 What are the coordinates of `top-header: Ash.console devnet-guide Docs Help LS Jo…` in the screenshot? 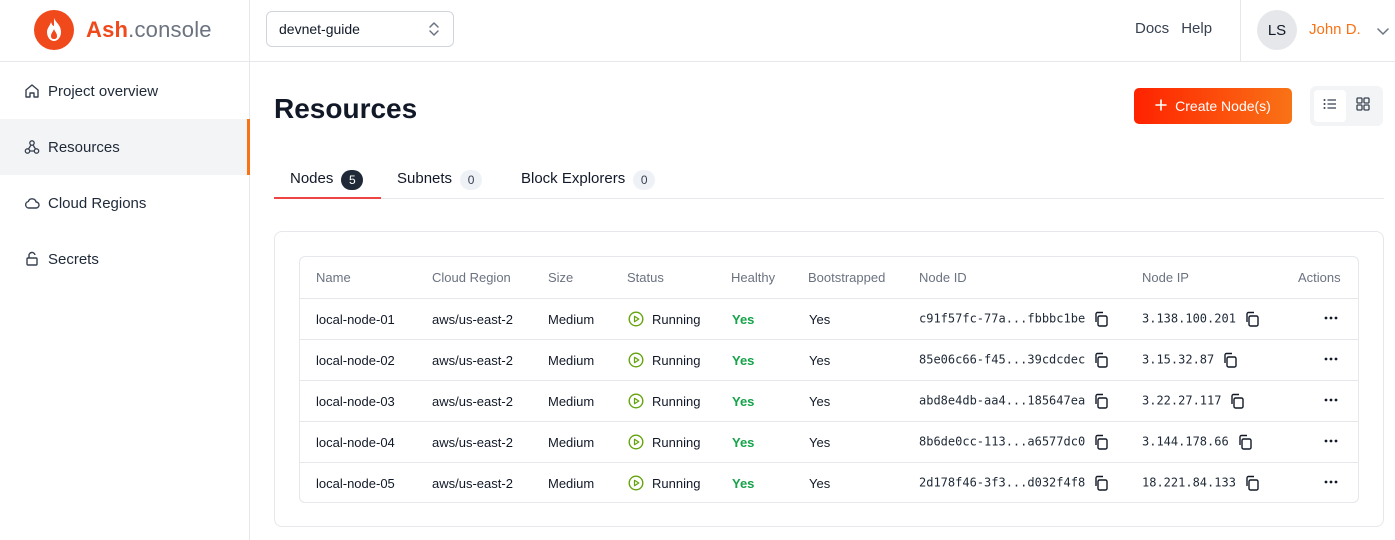 It's located at (697, 31).